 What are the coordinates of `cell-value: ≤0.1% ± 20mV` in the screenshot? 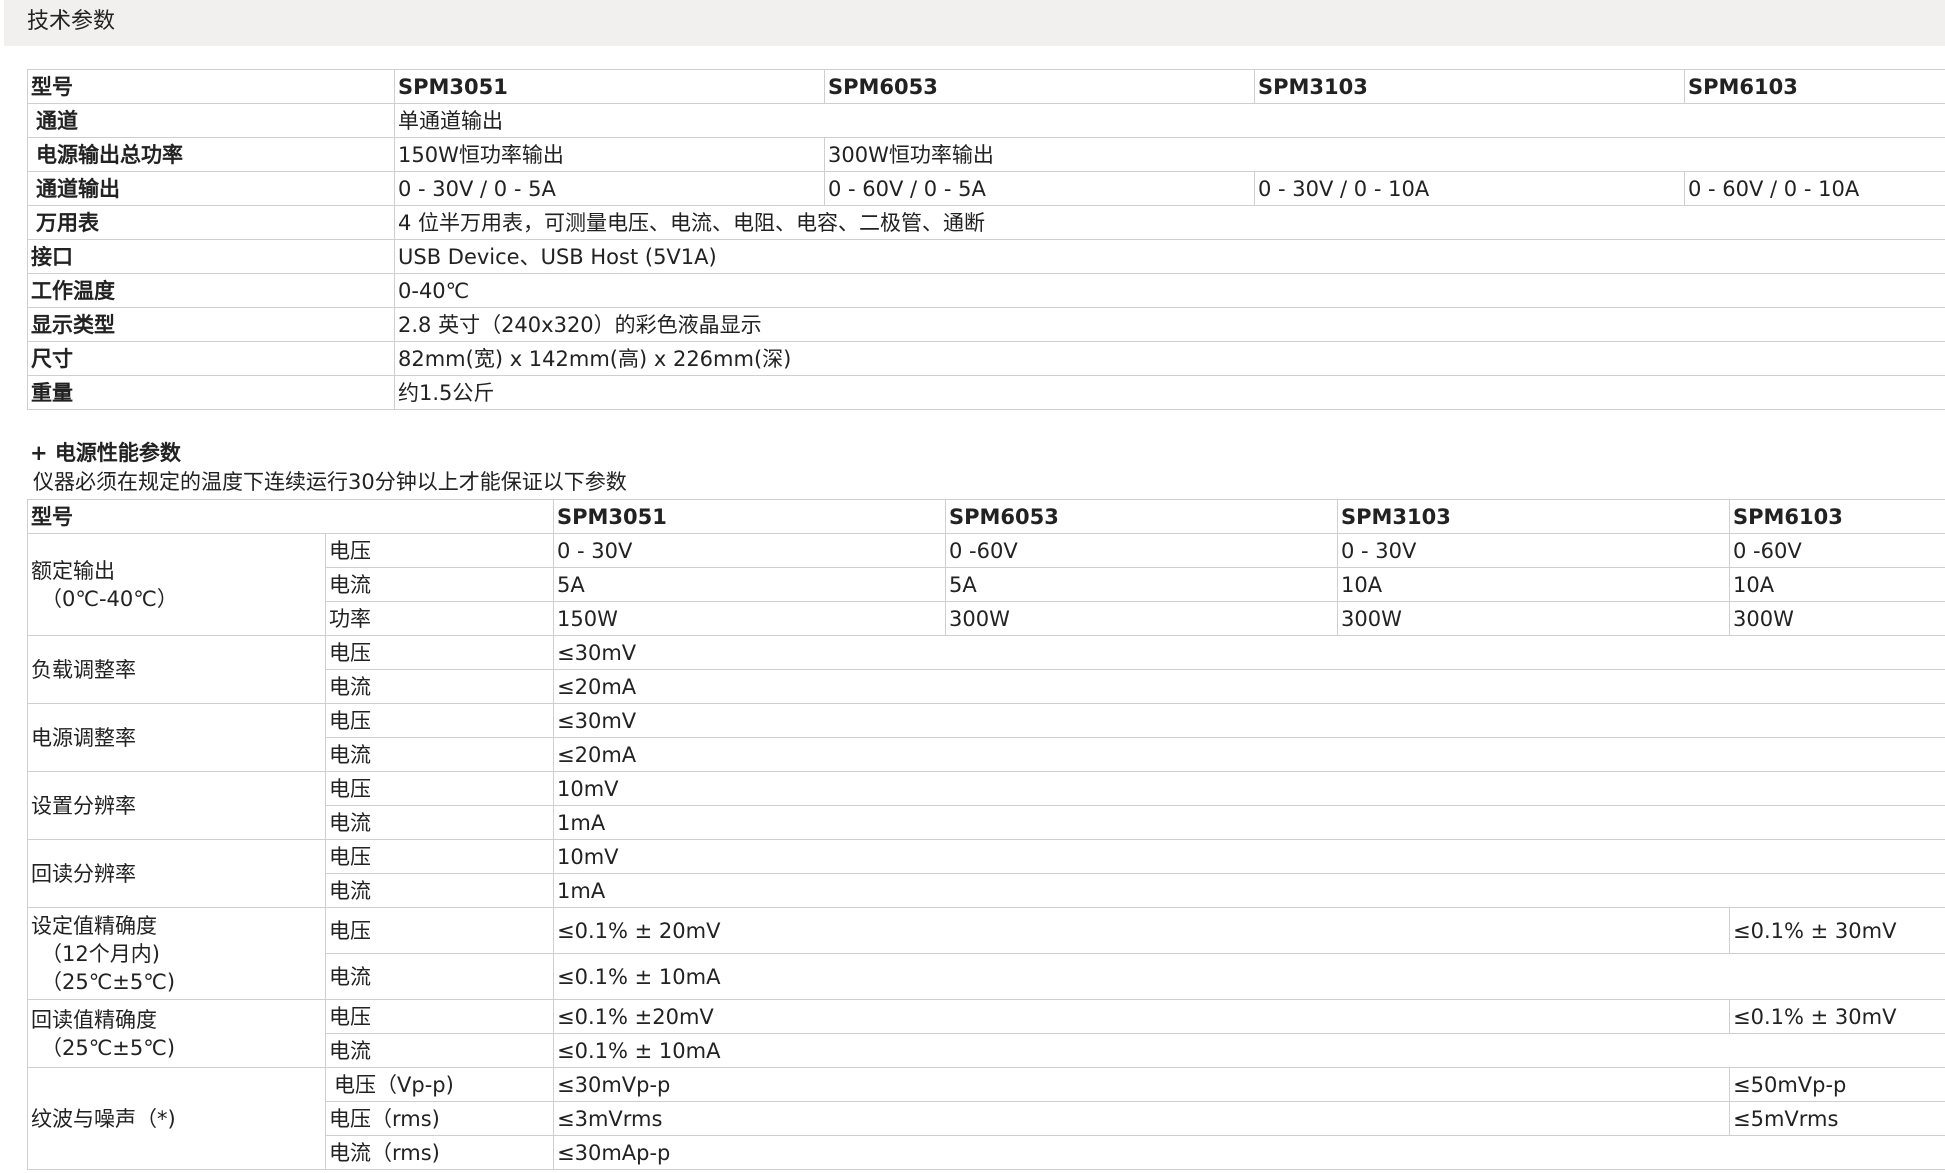 It's located at (1141, 930).